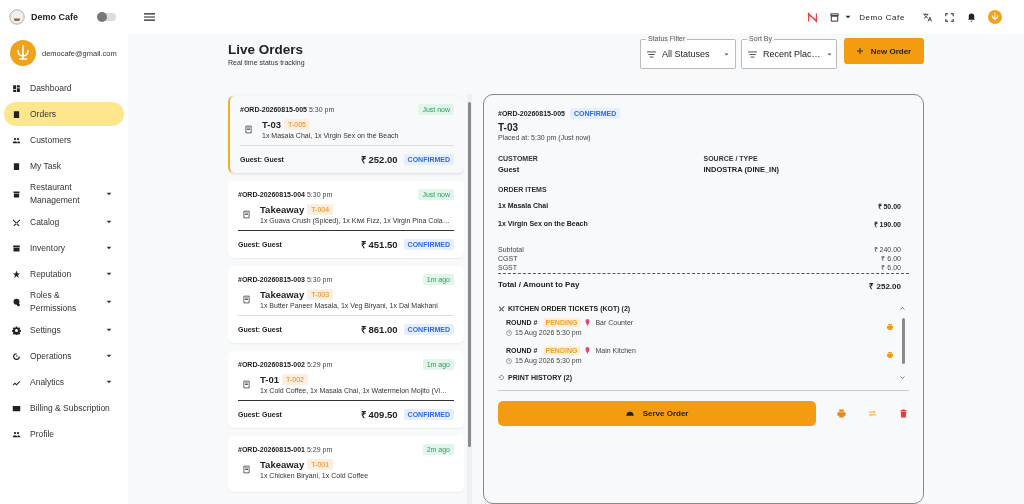 This screenshot has height=504, width=1024. I want to click on page-title: Live Orders, so click(266, 49).